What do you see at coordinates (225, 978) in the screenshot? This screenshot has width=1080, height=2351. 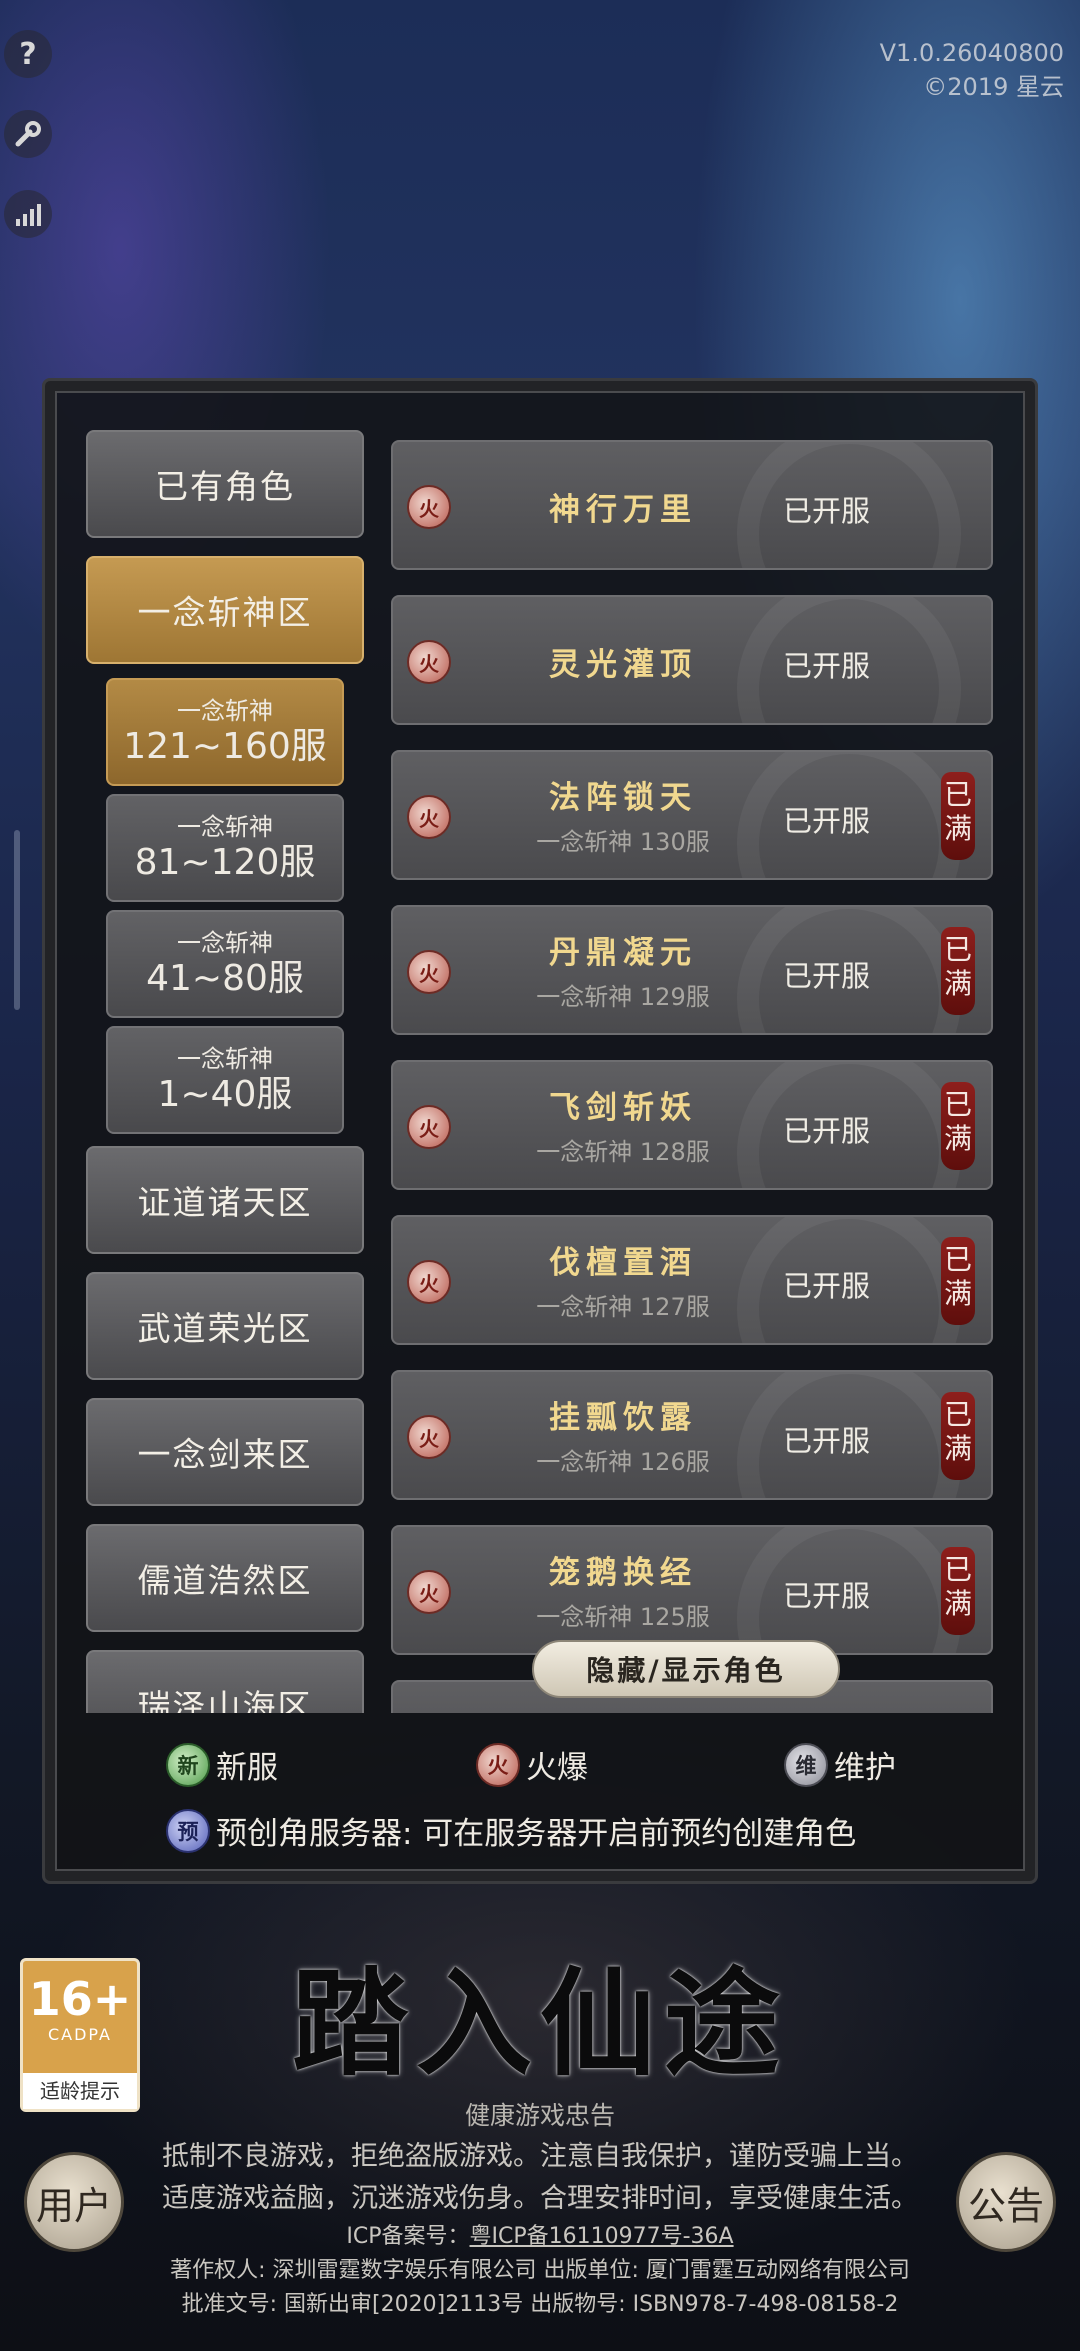 I see `subzone-range: 41~80服` at bounding box center [225, 978].